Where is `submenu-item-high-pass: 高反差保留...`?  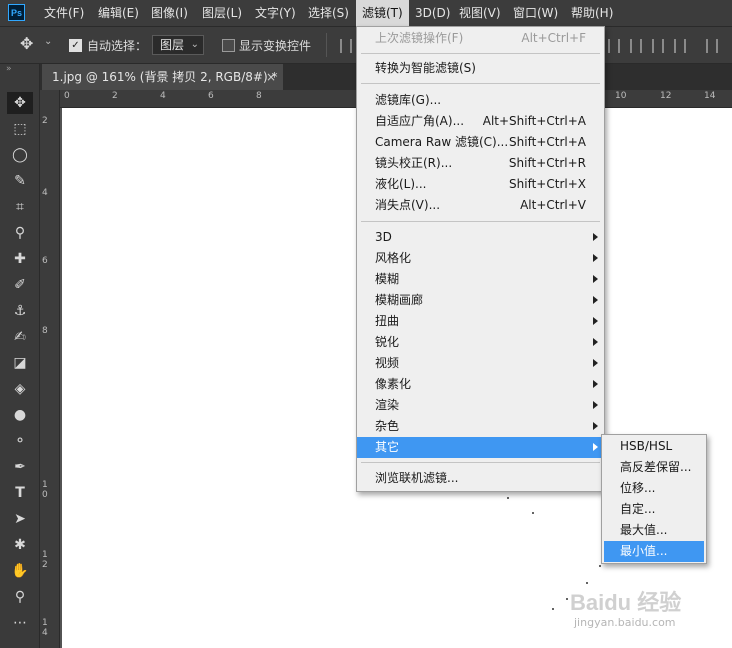
submenu-item-high-pass: 高反差保留... is located at coordinates (654, 467).